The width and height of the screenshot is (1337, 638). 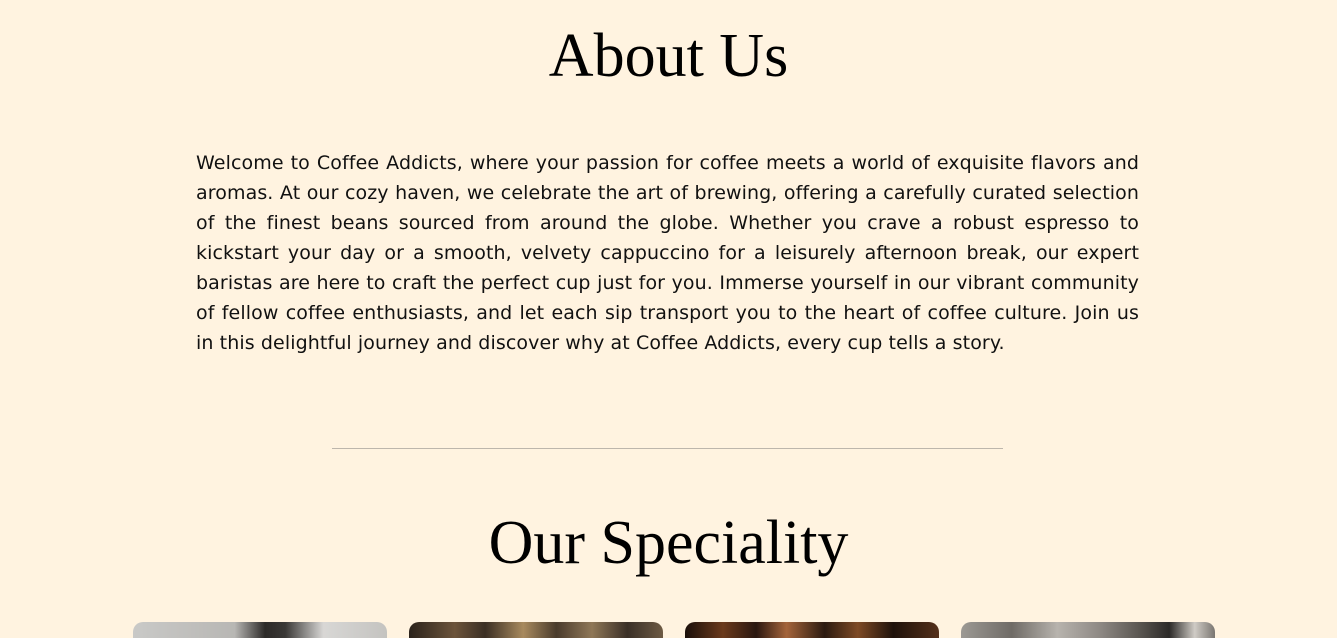 I want to click on about-us-title: About Us, so click(x=668, y=56).